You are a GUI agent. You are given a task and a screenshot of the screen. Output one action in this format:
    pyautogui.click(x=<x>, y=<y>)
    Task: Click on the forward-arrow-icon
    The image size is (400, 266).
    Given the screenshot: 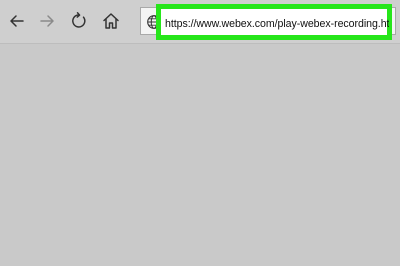 What is the action you would take?
    pyautogui.click(x=47, y=21)
    